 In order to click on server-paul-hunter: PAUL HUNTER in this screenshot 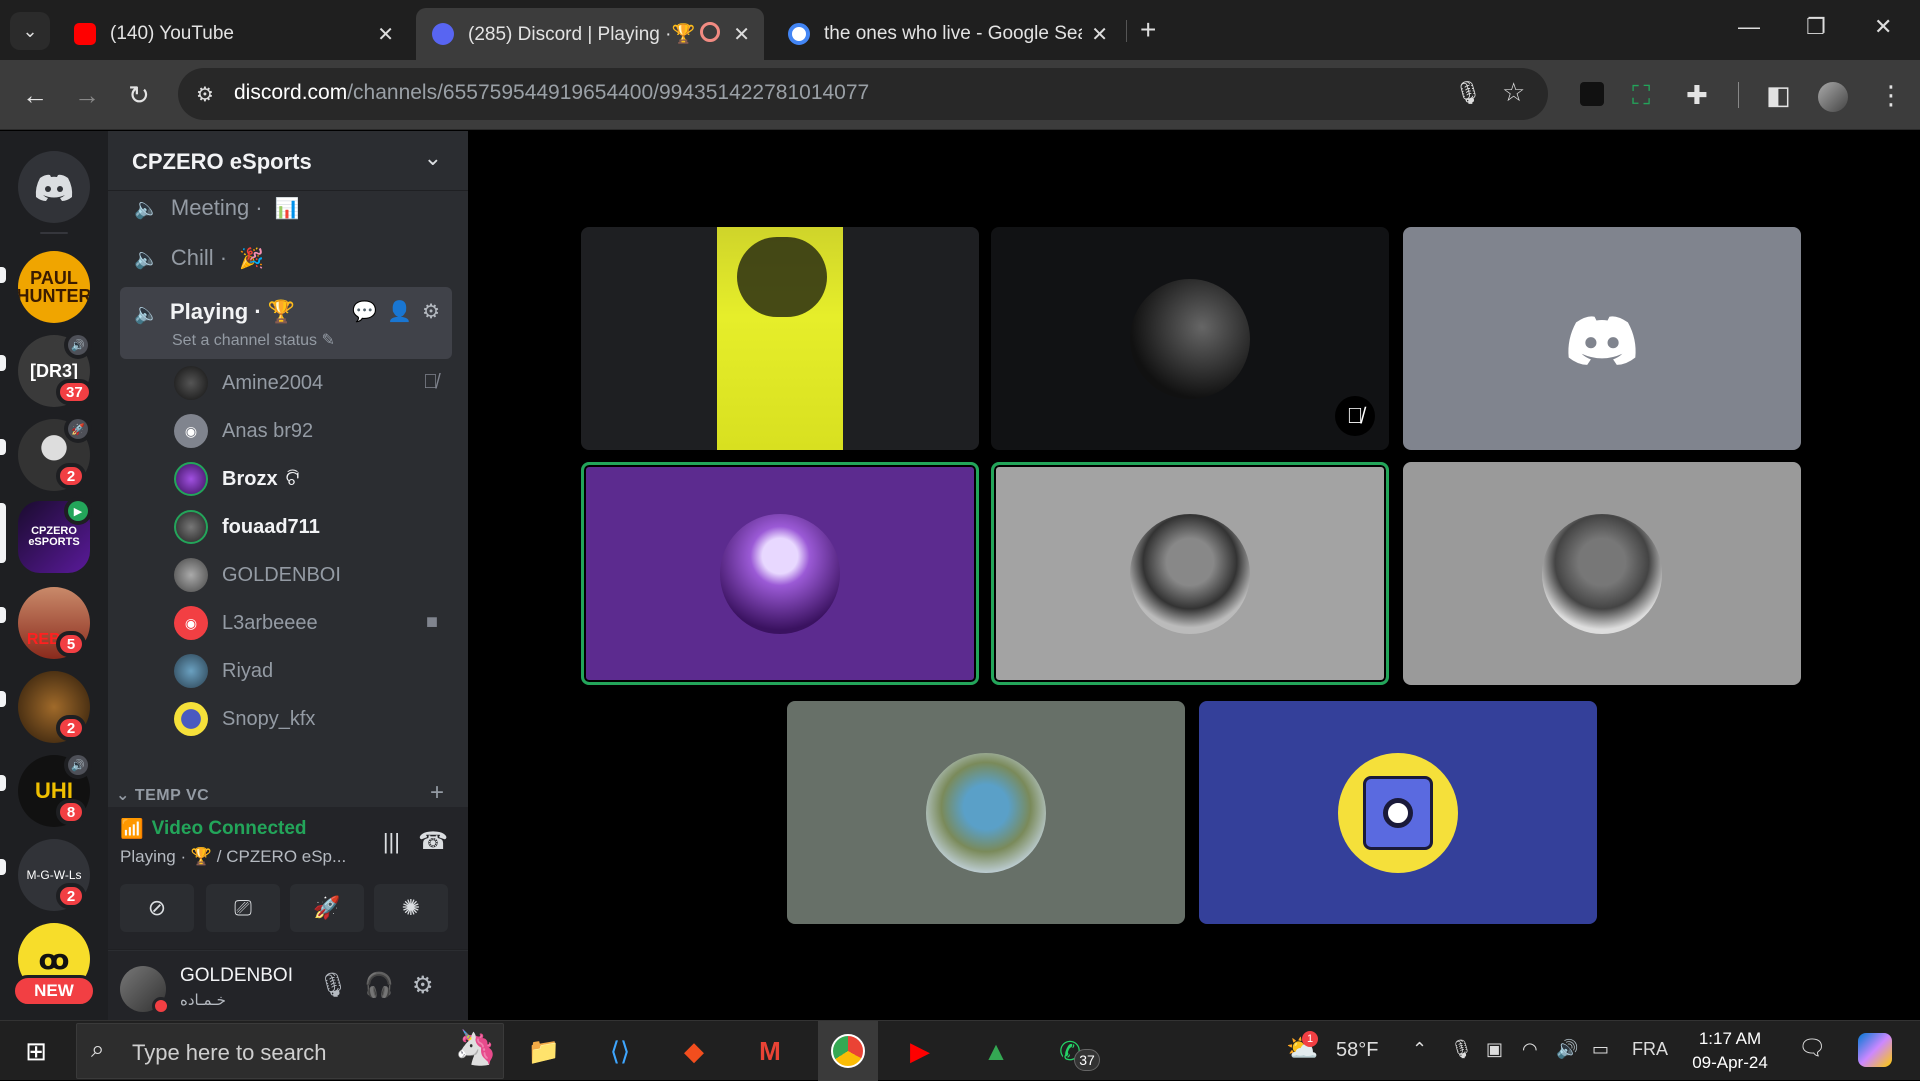, I will do `click(54, 287)`.